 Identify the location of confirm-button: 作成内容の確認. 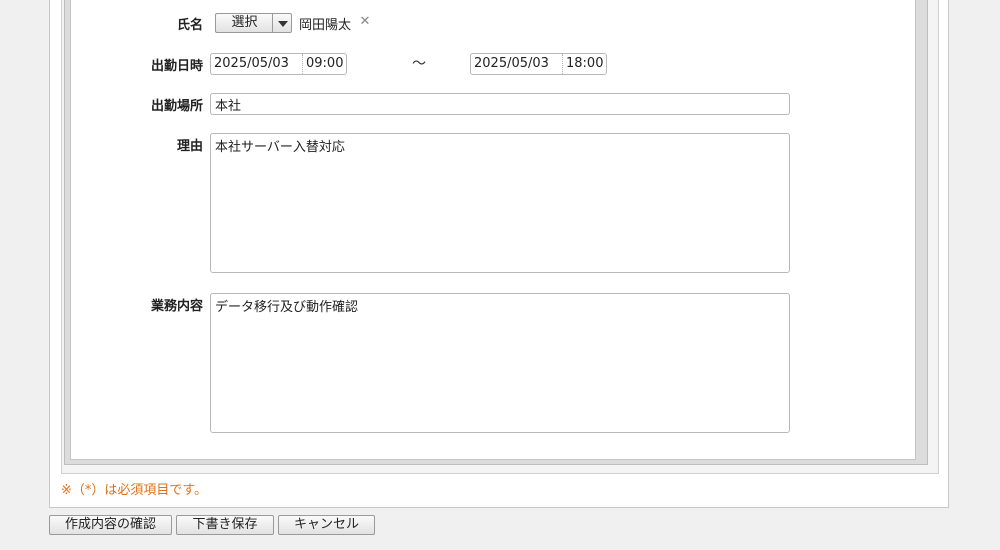
(110, 525).